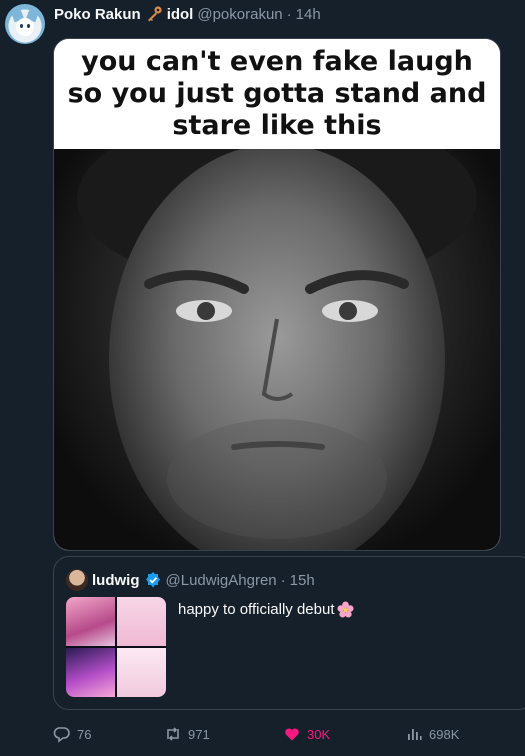 This screenshot has width=525, height=756. Describe the element at coordinates (173, 734) in the screenshot. I see `retweet-icon` at that location.